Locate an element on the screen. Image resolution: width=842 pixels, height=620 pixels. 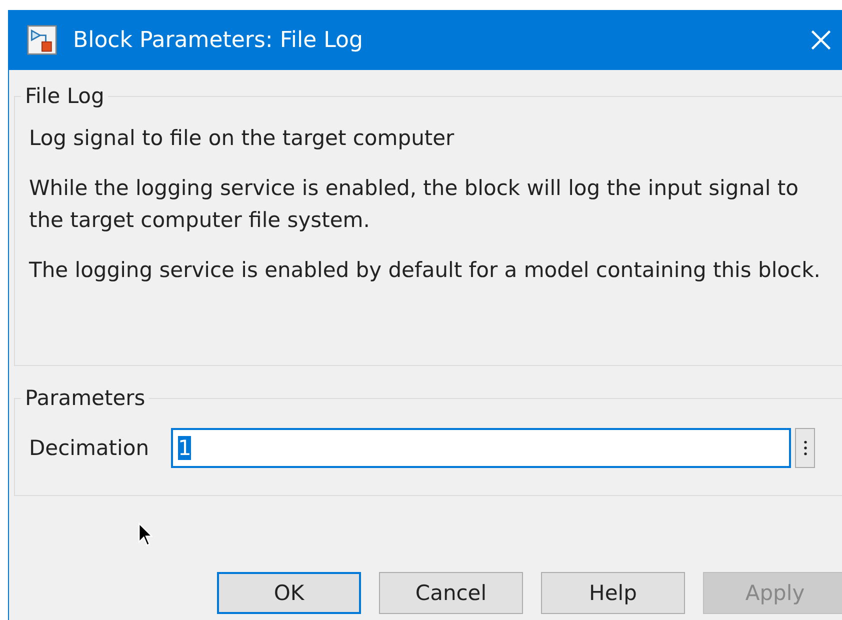
more-options-button is located at coordinates (805, 448).